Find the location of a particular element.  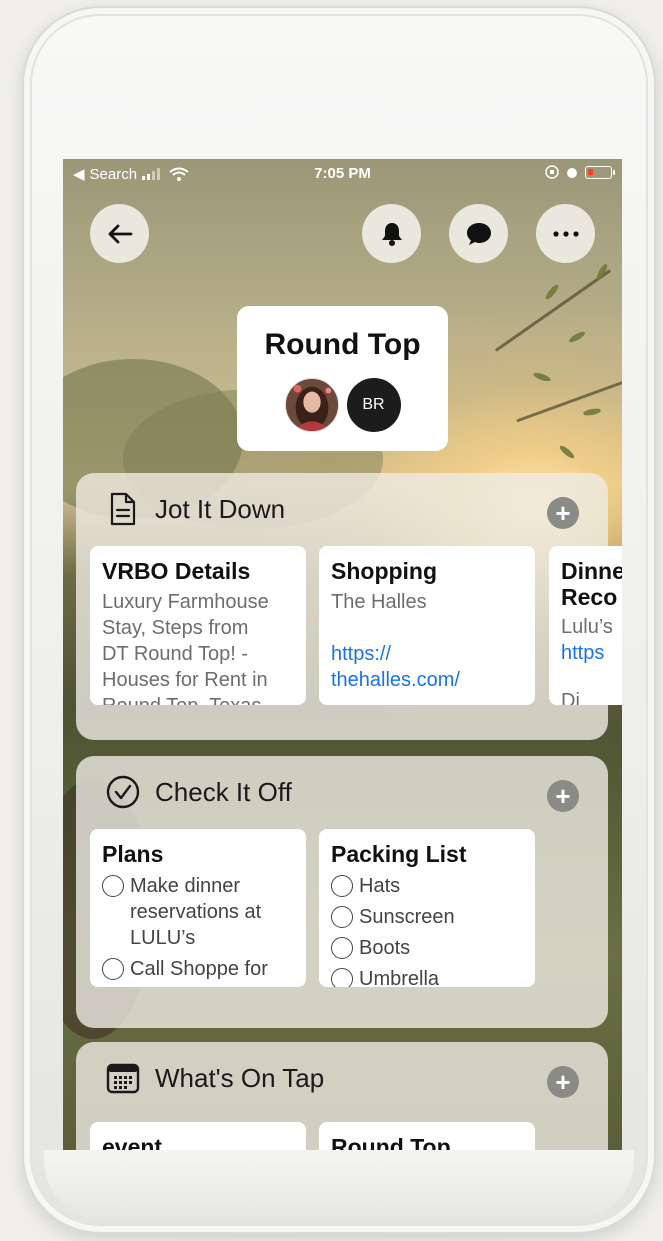

checklist-item-text: Umbrella is located at coordinates (399, 977).